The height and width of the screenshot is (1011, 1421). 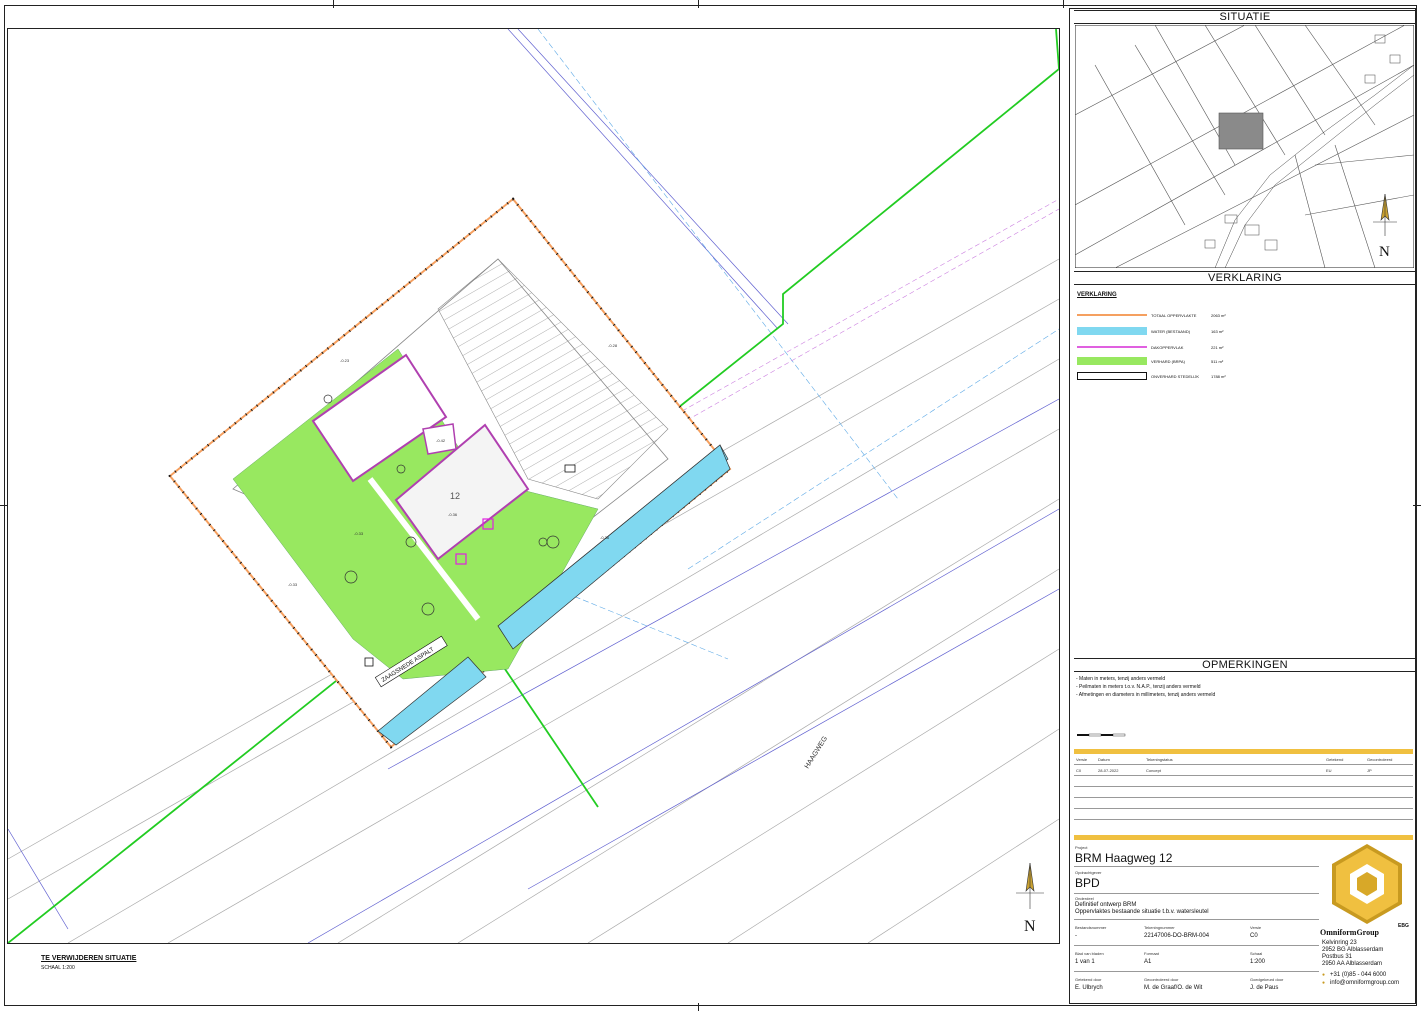 I want to click on revision-header: Getekend, so click(x=1335, y=759).